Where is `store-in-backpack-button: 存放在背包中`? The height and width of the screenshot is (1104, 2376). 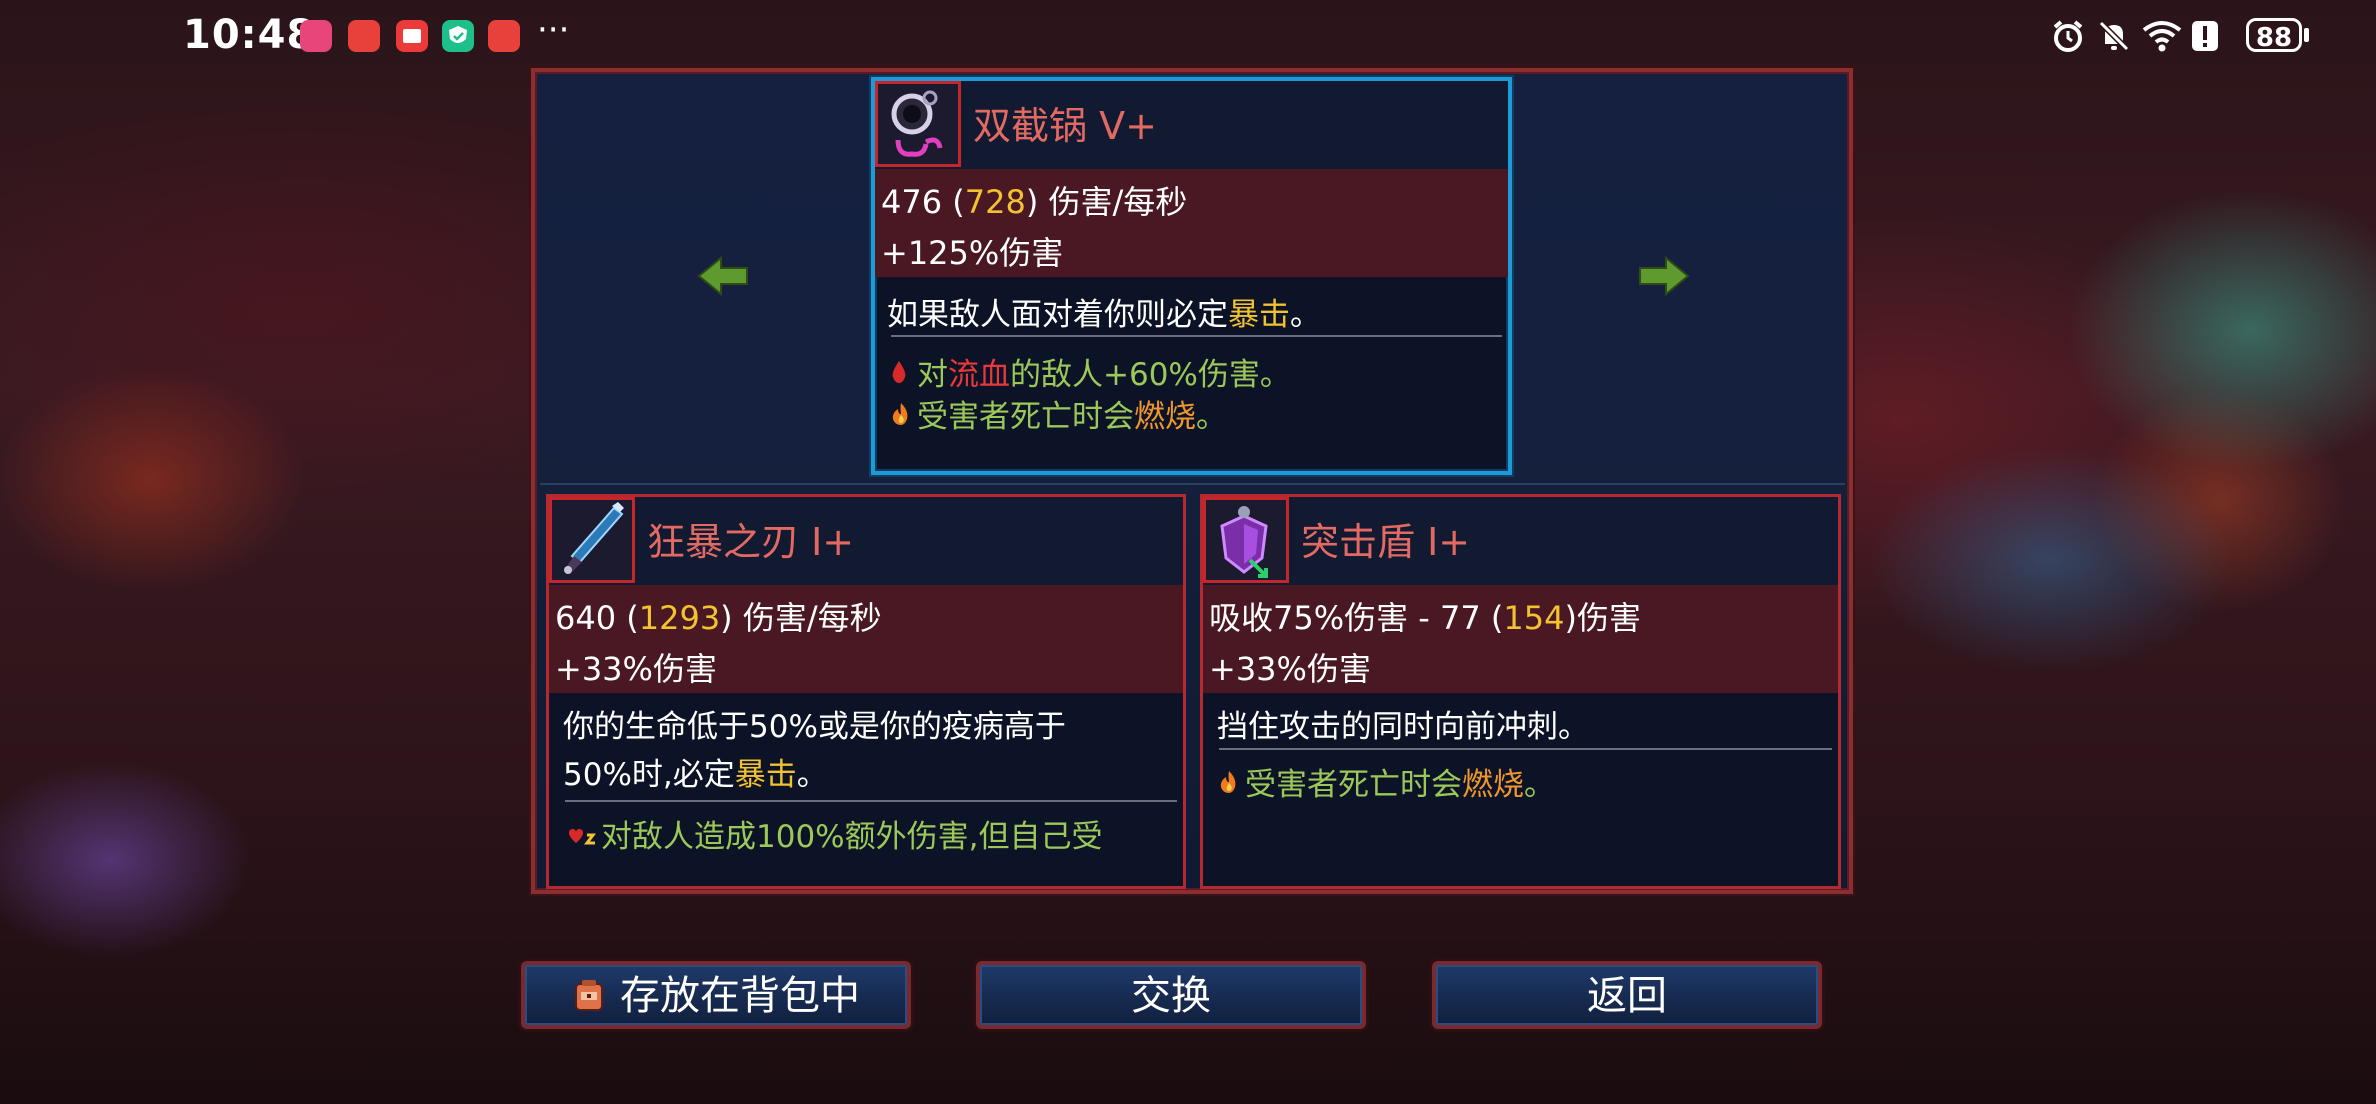 store-in-backpack-button: 存放在背包中 is located at coordinates (716, 995).